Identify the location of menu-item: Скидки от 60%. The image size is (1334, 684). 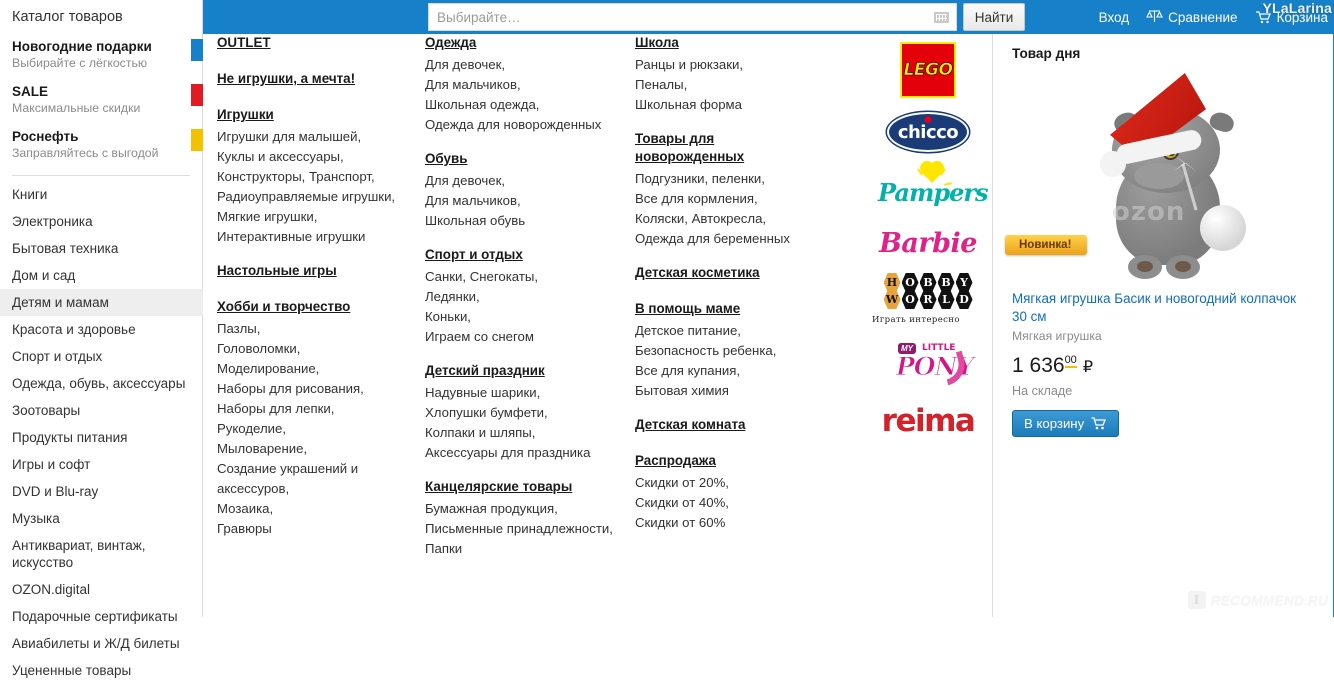
(735, 523).